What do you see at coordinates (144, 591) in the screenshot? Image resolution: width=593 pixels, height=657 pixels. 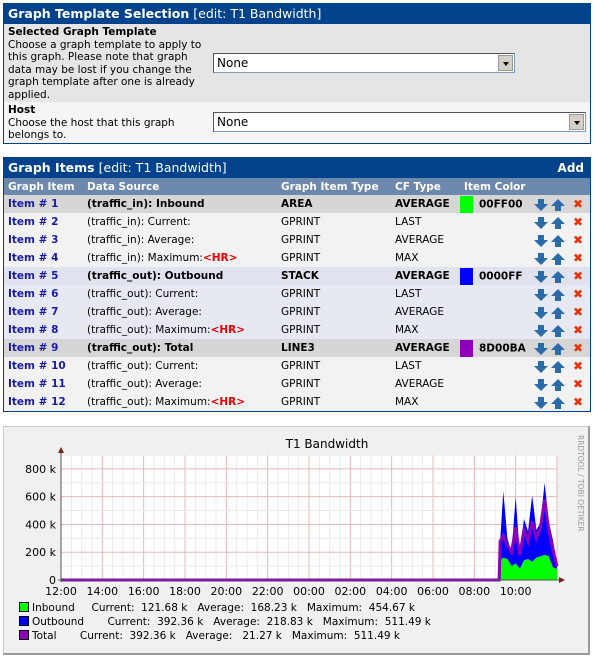 I see `x-tick-label: 16:00` at bounding box center [144, 591].